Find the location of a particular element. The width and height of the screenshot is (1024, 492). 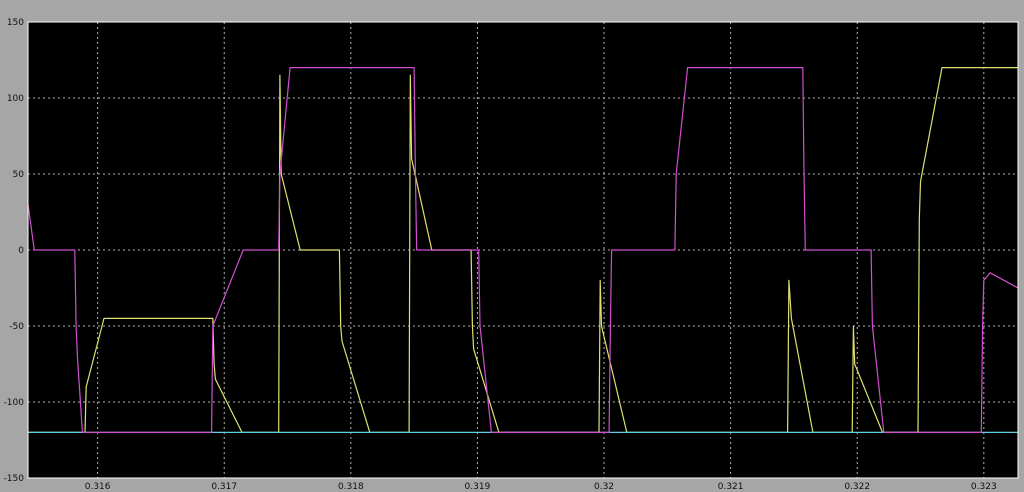

x-tick-label: 0.316 is located at coordinates (98, 487).